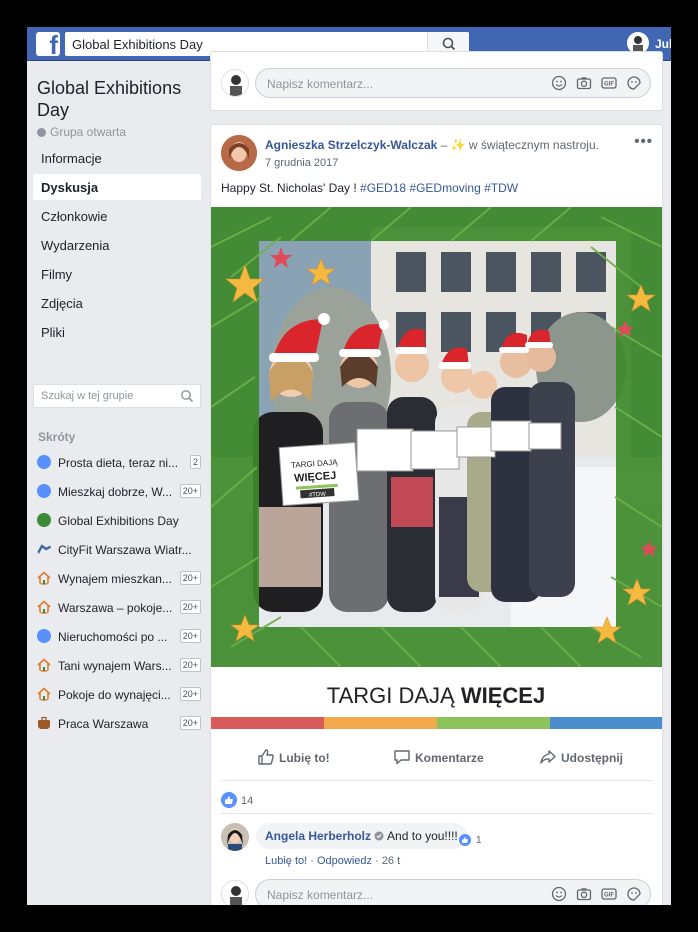 The height and width of the screenshot is (932, 698). I want to click on group-title: Global Exhibitions Day, so click(117, 99).